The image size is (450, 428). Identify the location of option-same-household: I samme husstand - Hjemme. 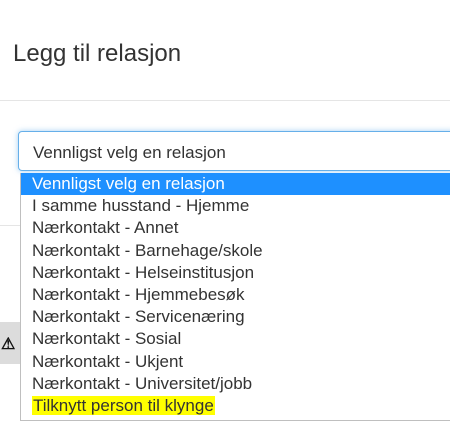
(235, 206).